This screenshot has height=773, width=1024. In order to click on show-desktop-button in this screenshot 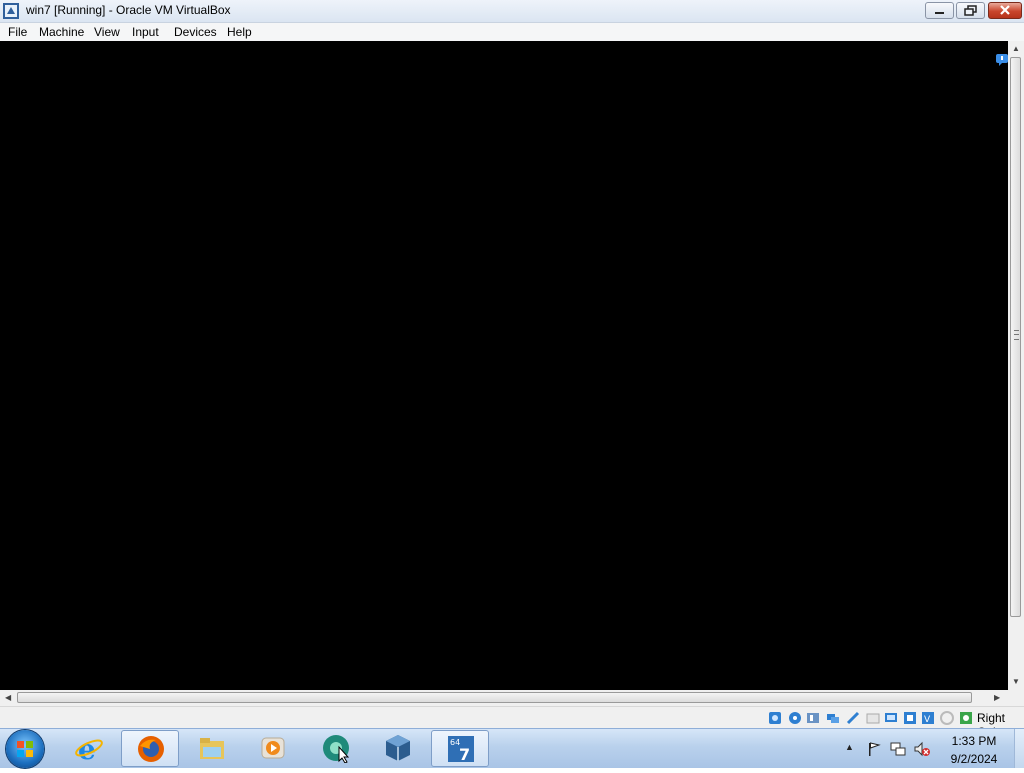, I will do `click(1019, 748)`.